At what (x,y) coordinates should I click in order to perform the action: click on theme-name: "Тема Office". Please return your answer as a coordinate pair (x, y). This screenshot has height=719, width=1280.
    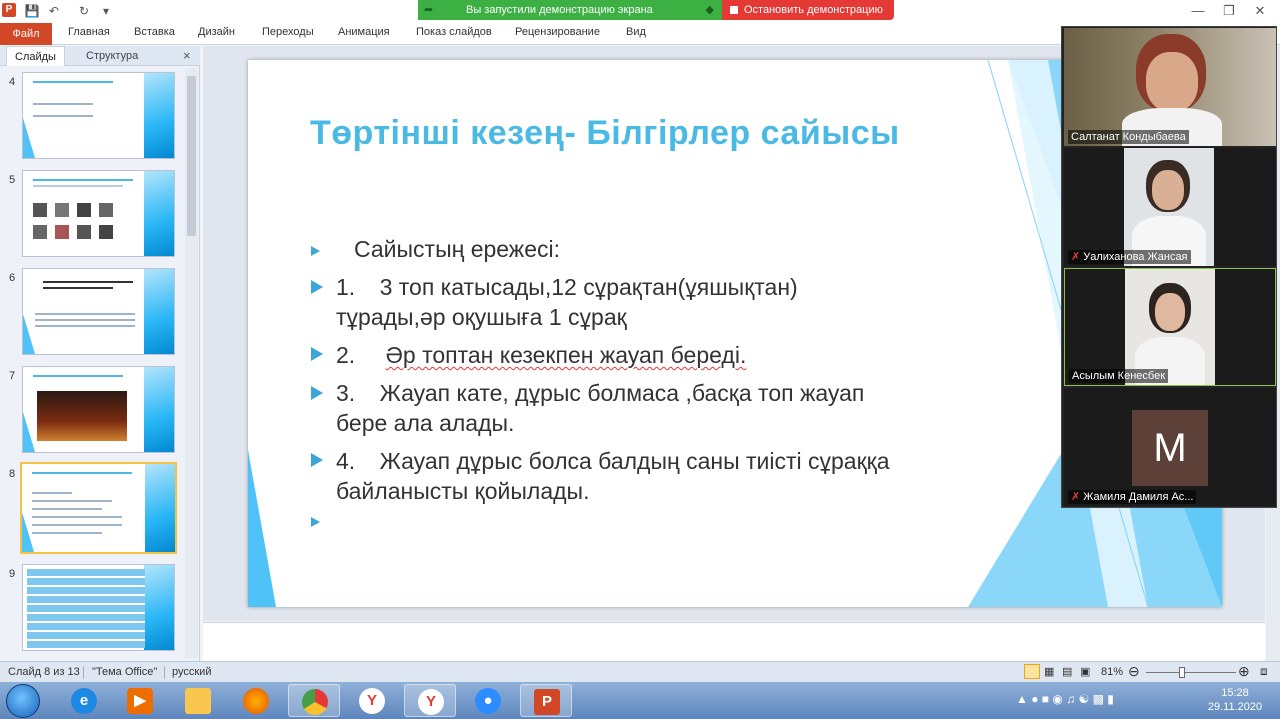
    Looking at the image, I should click on (124, 672).